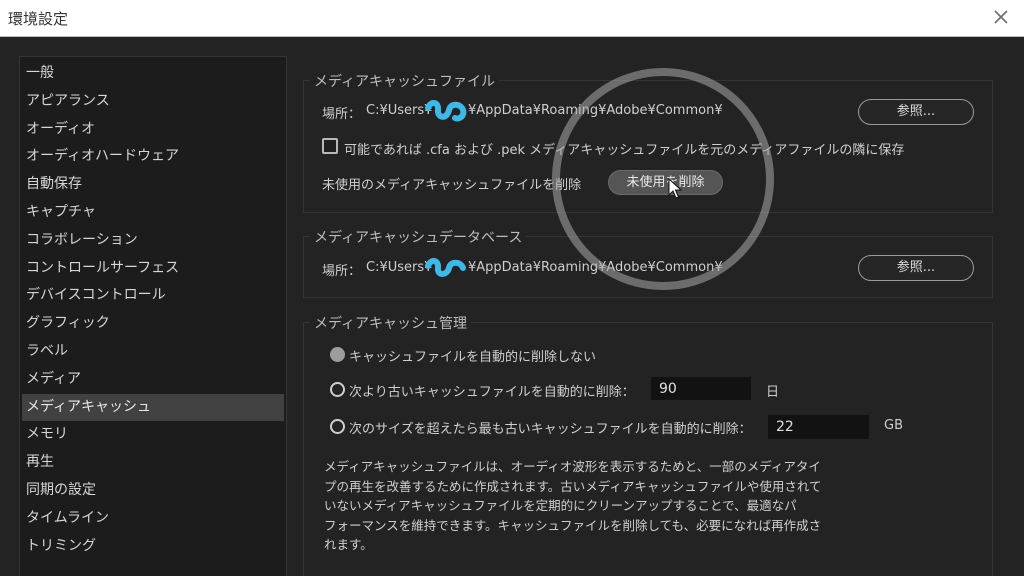  What do you see at coordinates (153, 547) in the screenshot?
I see `sidebar-item-trim: トリミング` at bounding box center [153, 547].